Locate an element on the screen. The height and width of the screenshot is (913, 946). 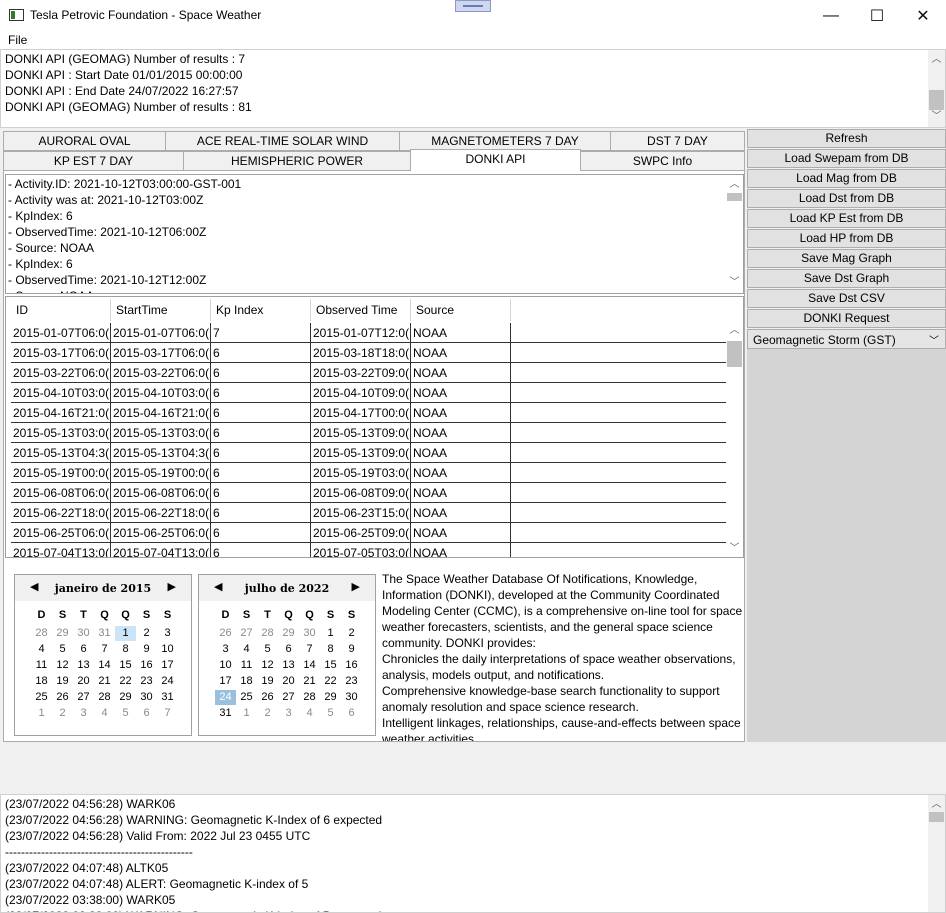
next-month-icon: ▶ is located at coordinates (172, 586).